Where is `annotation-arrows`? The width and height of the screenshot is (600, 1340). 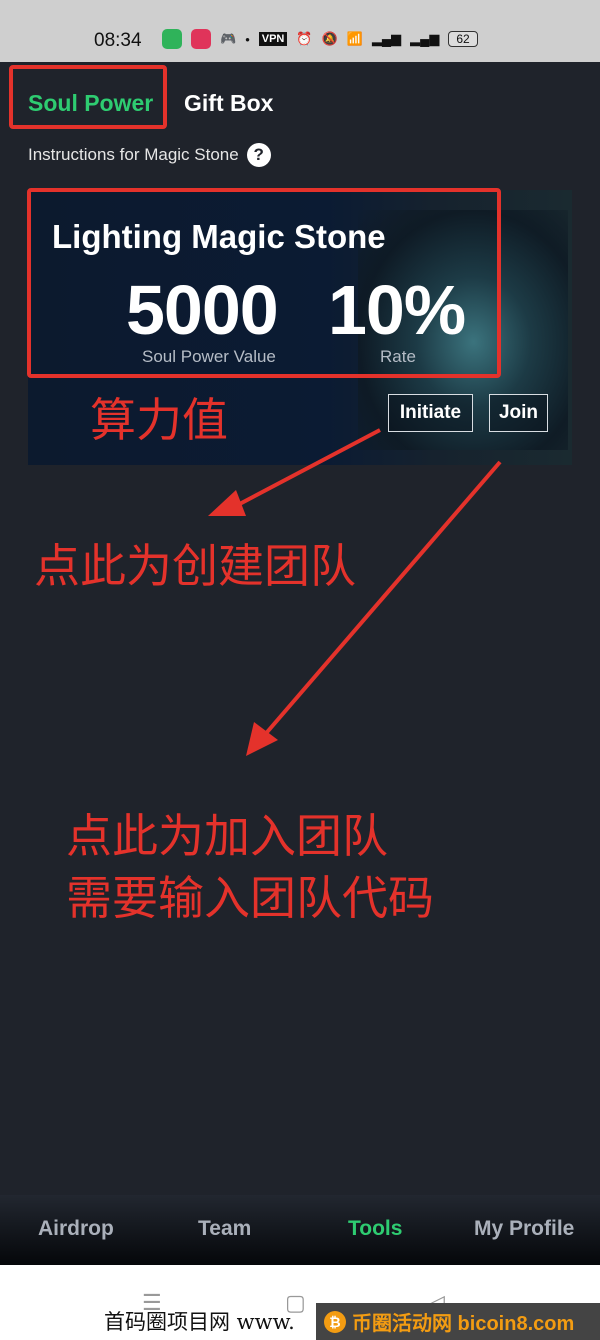 annotation-arrows is located at coordinates (355, 592).